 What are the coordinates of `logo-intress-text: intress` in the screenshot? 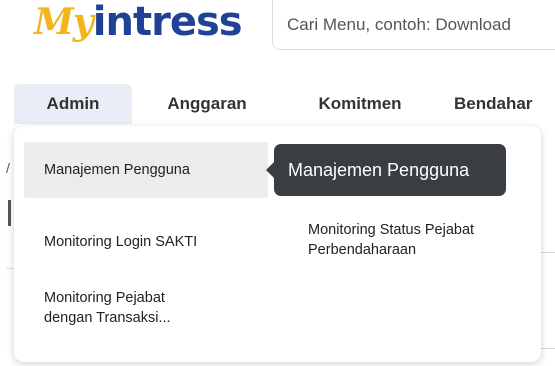 It's located at (167, 22).